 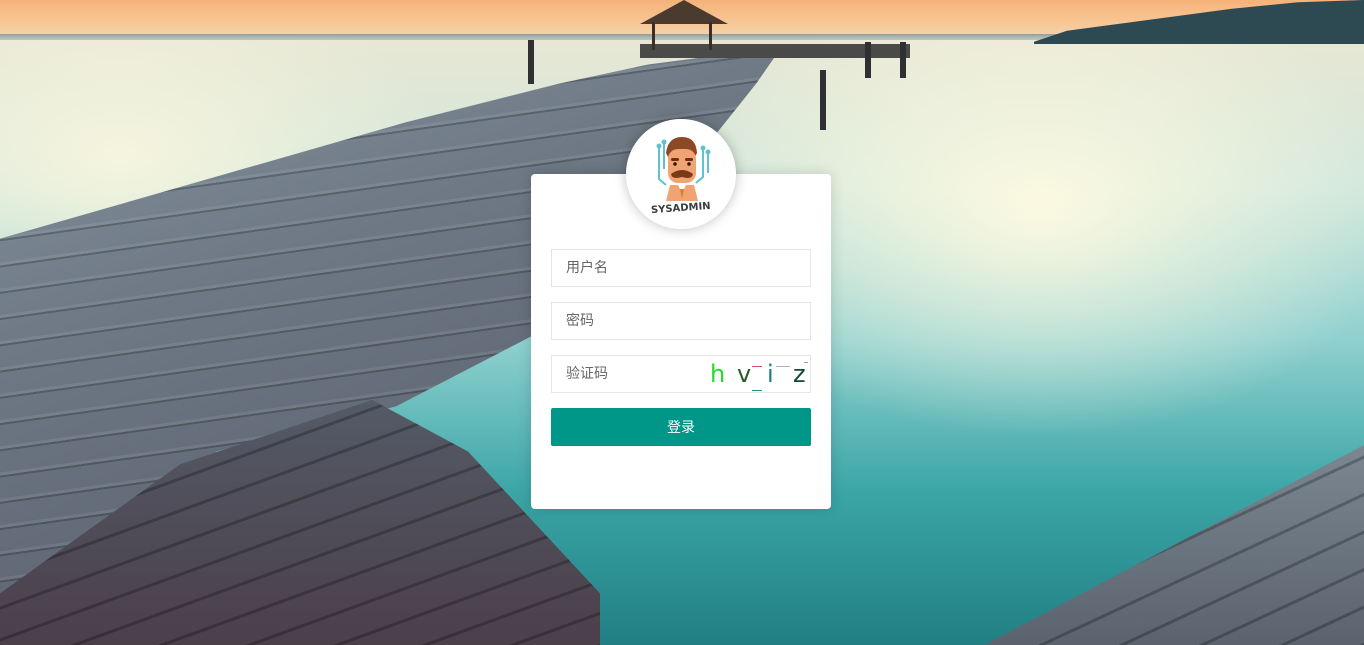 What do you see at coordinates (617, 374) in the screenshot?
I see `captcha-input` at bounding box center [617, 374].